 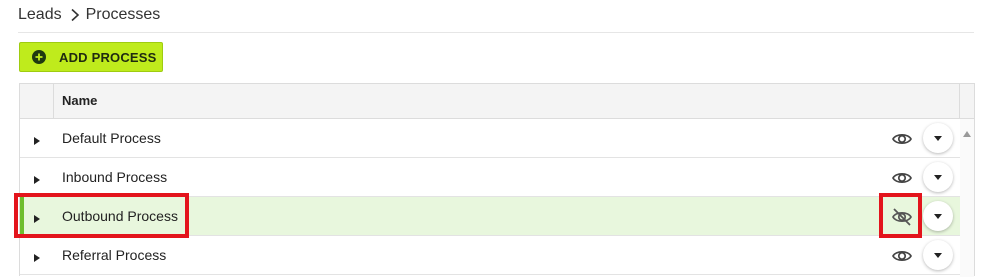 What do you see at coordinates (967, 130) in the screenshot?
I see `scroll-up-arrow-icon` at bounding box center [967, 130].